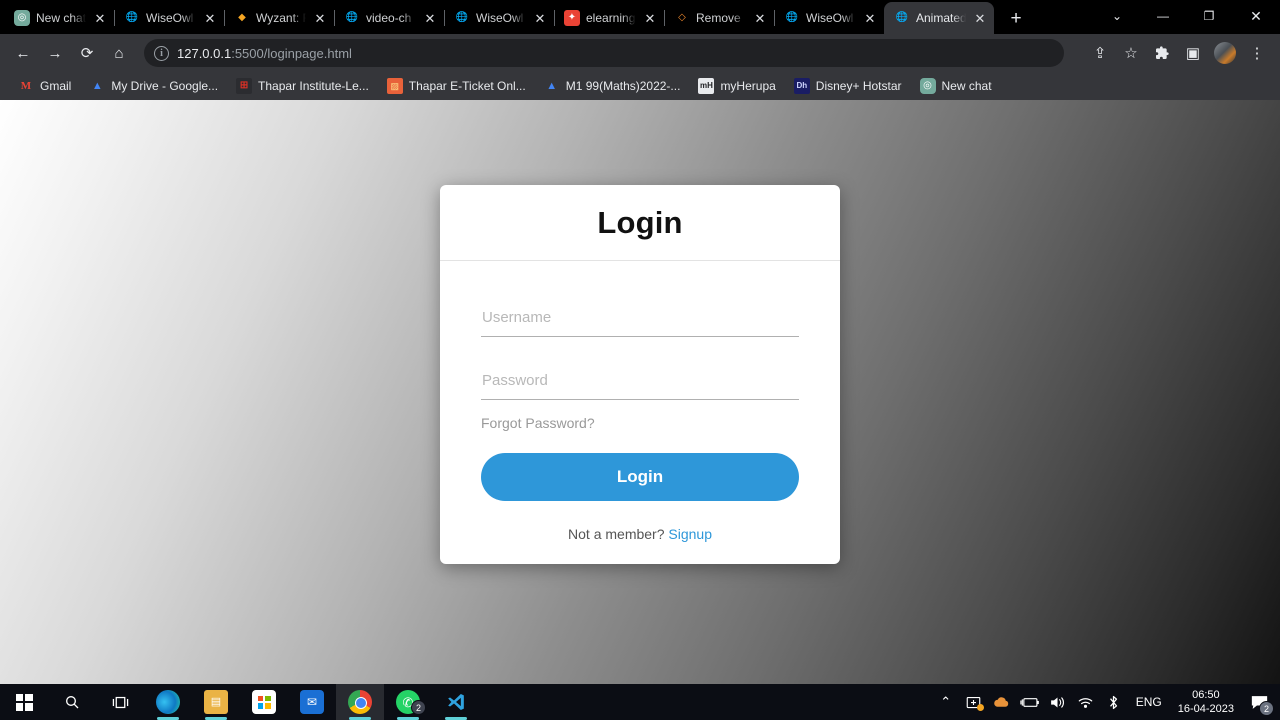  I want to click on username-input, so click(640, 321).